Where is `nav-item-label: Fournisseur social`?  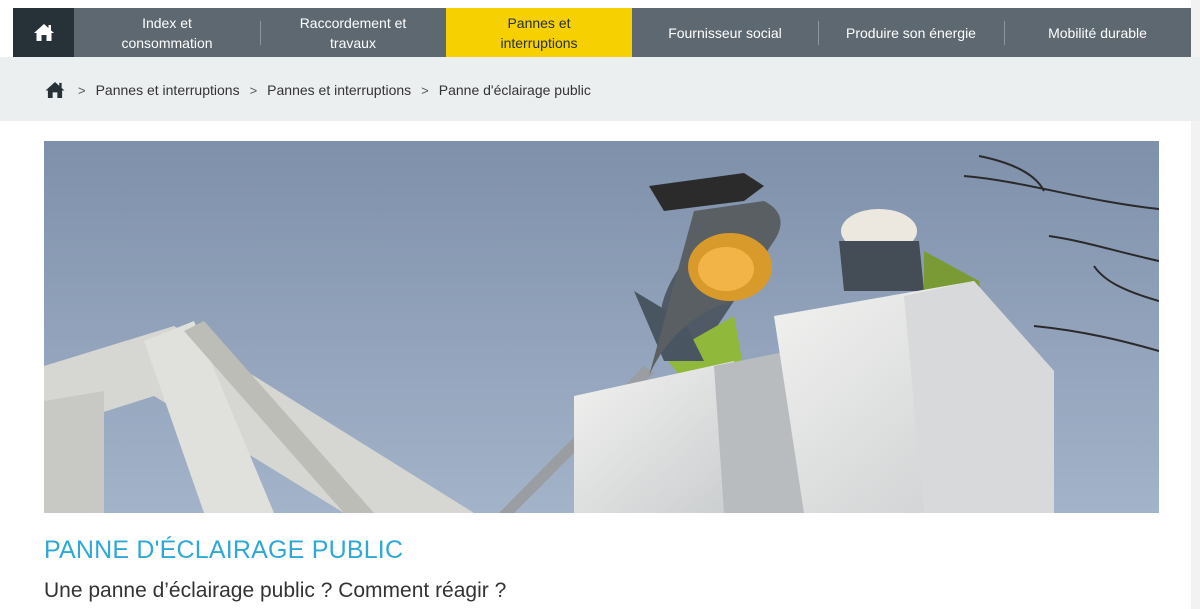 nav-item-label: Fournisseur social is located at coordinates (725, 32).